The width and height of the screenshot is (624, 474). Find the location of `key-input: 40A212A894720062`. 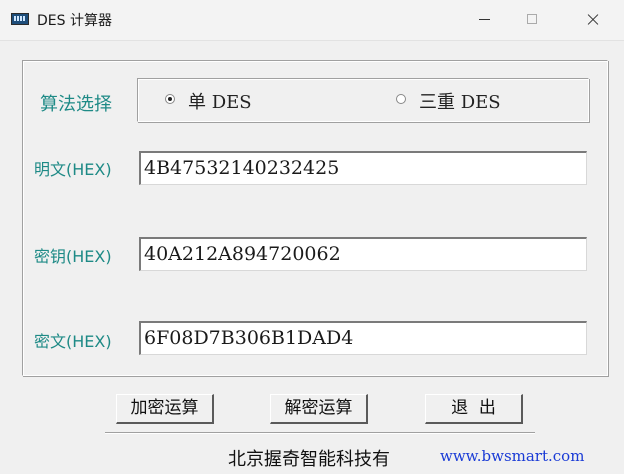

key-input: 40A212A894720062 is located at coordinates (363, 254).